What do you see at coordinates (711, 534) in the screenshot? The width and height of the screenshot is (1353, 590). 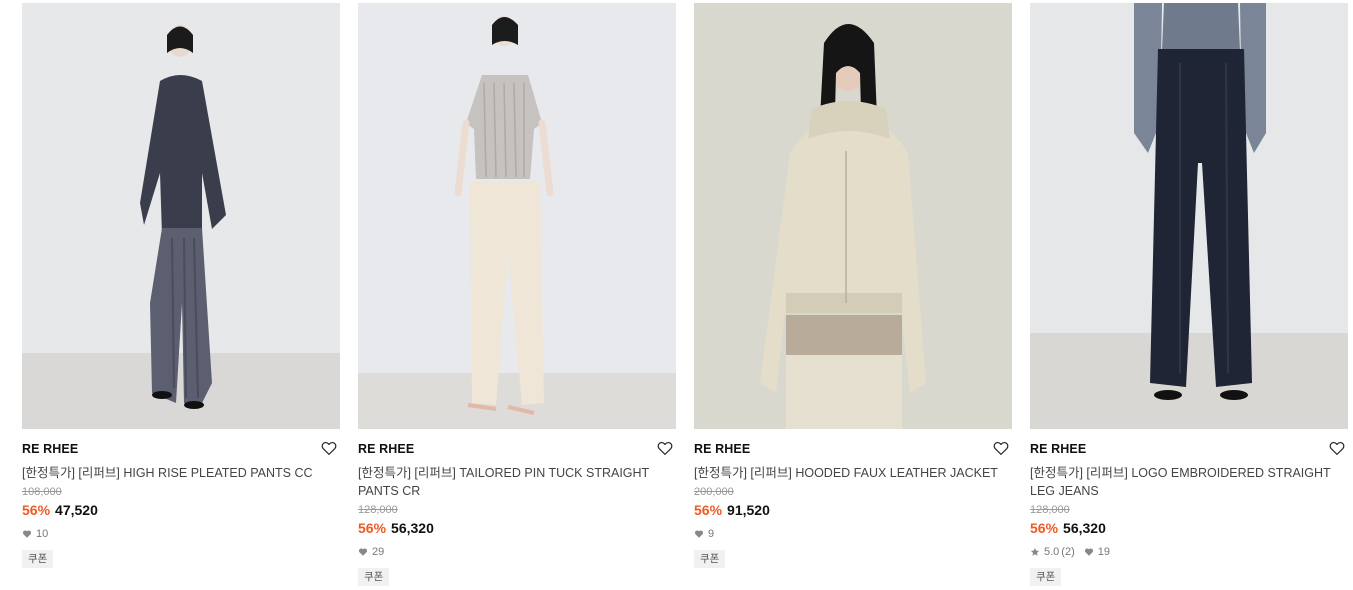 I see `like-count-value: 9` at bounding box center [711, 534].